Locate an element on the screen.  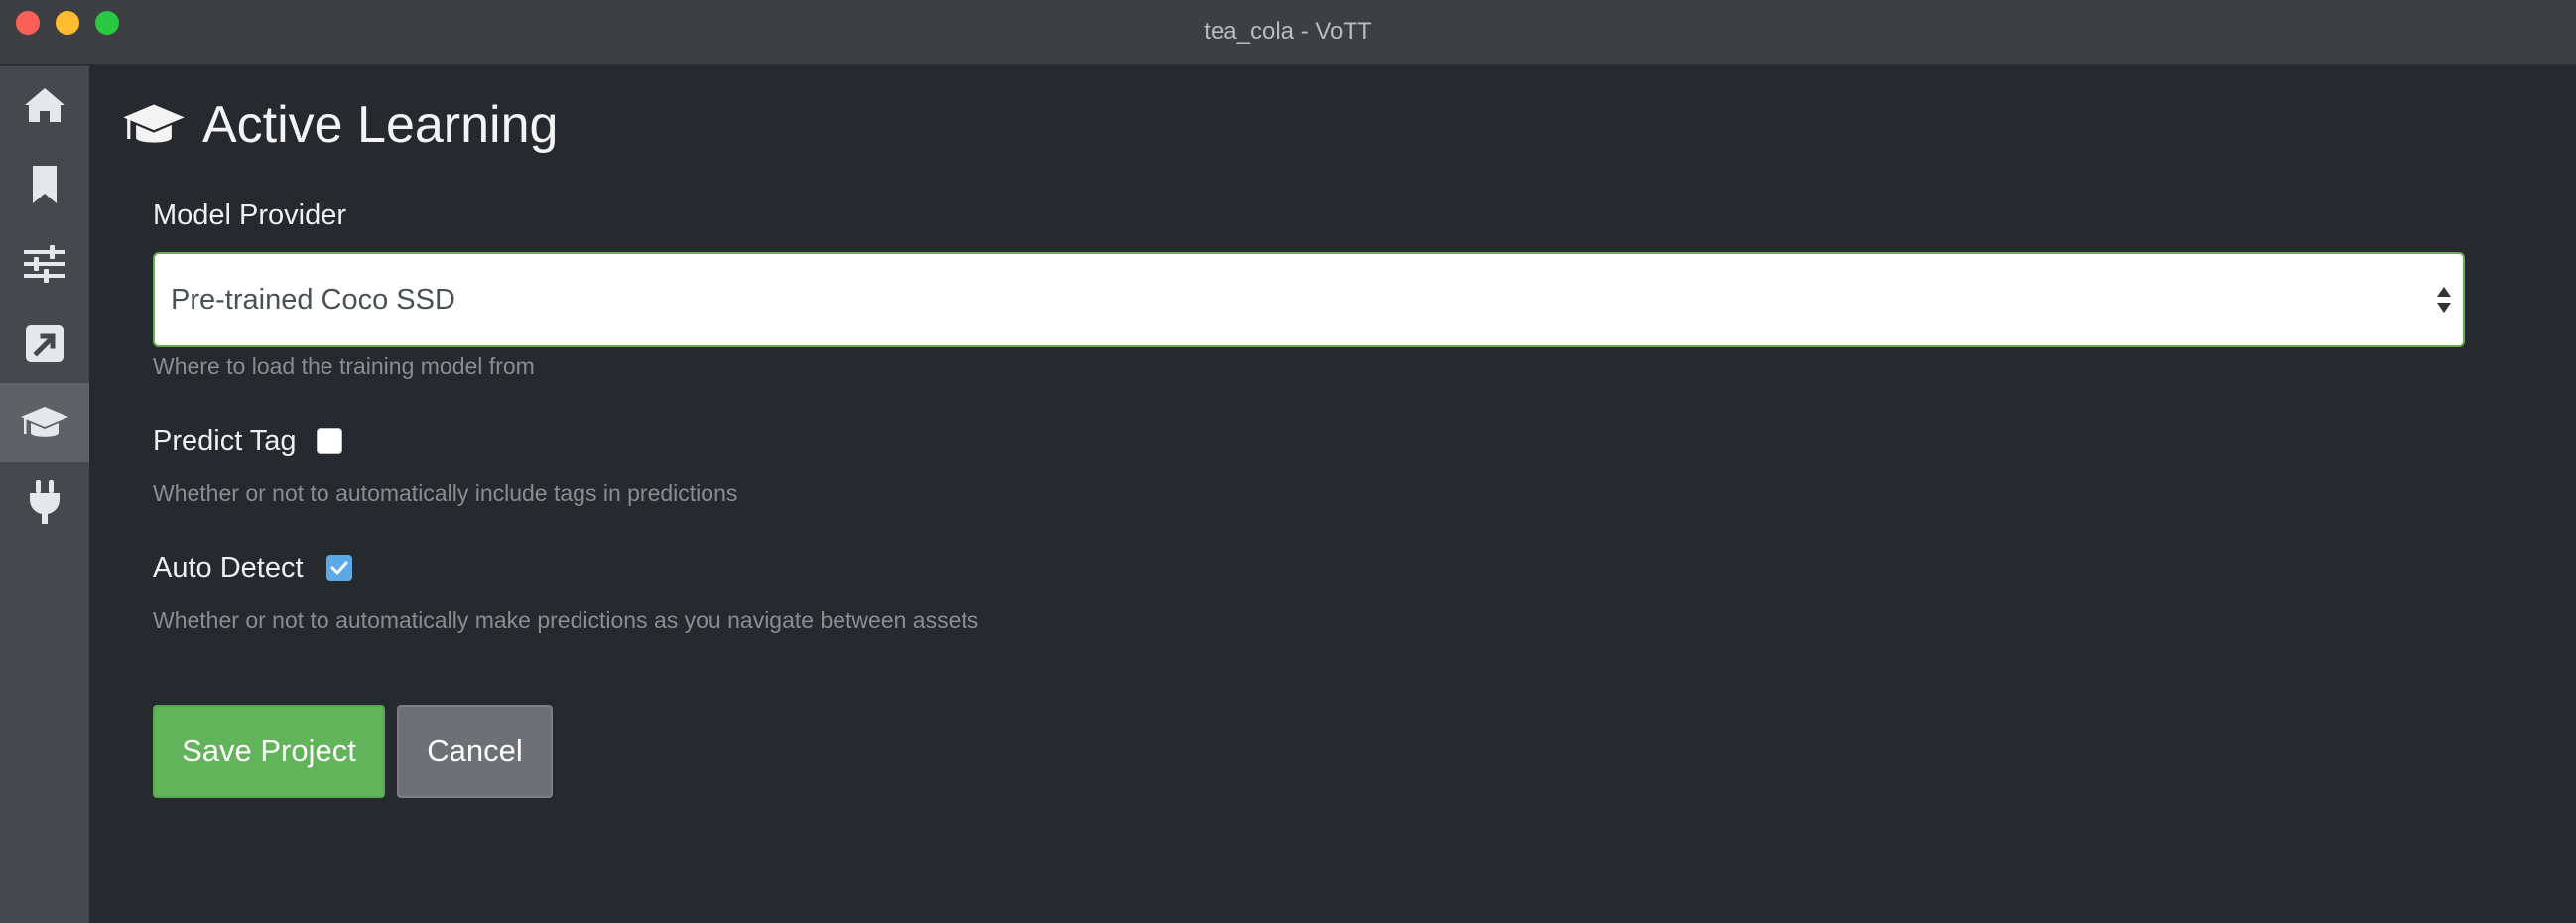
auto-detect-label: Auto Detect is located at coordinates (229, 568).